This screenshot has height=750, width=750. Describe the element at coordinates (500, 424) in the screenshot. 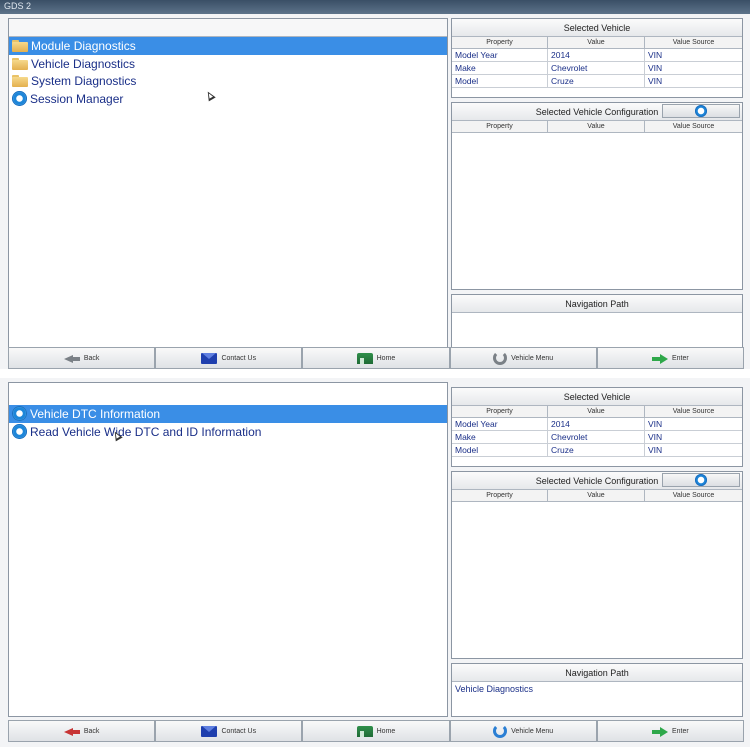

I see `cell-property: Model Year` at that location.